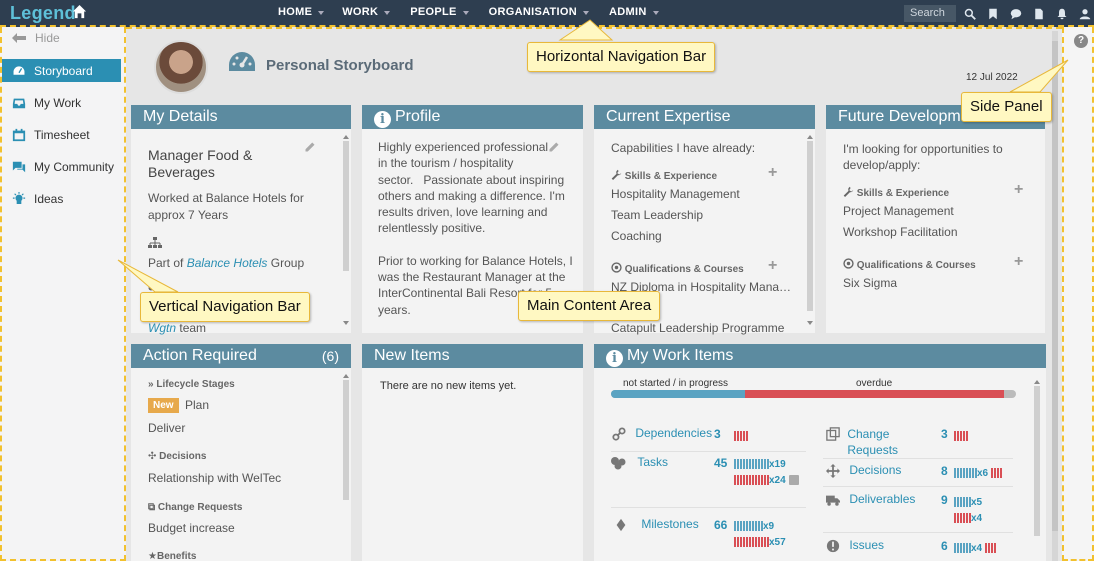  I want to click on sidebar-item-my-community: My Community, so click(61, 166).